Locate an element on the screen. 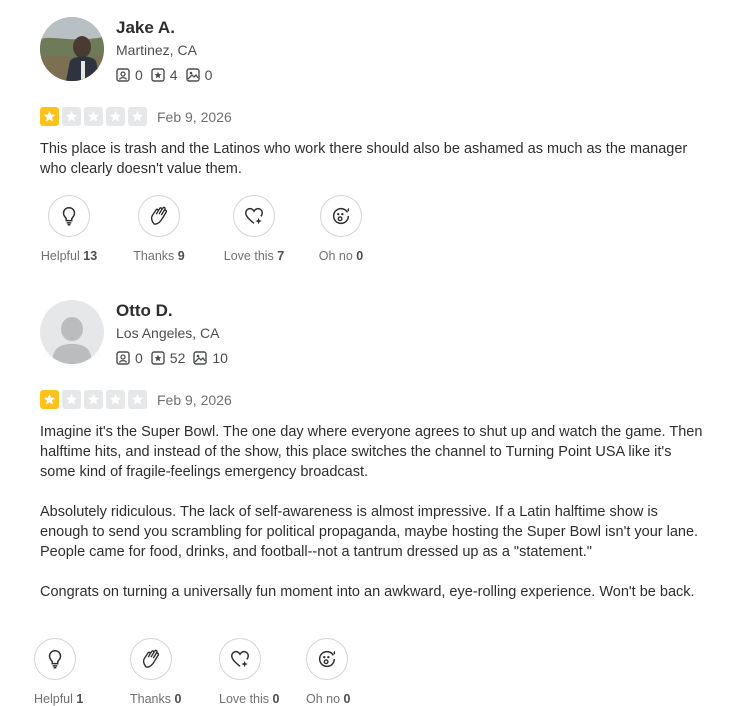  love-this-label: Love this 7 is located at coordinates (254, 256).